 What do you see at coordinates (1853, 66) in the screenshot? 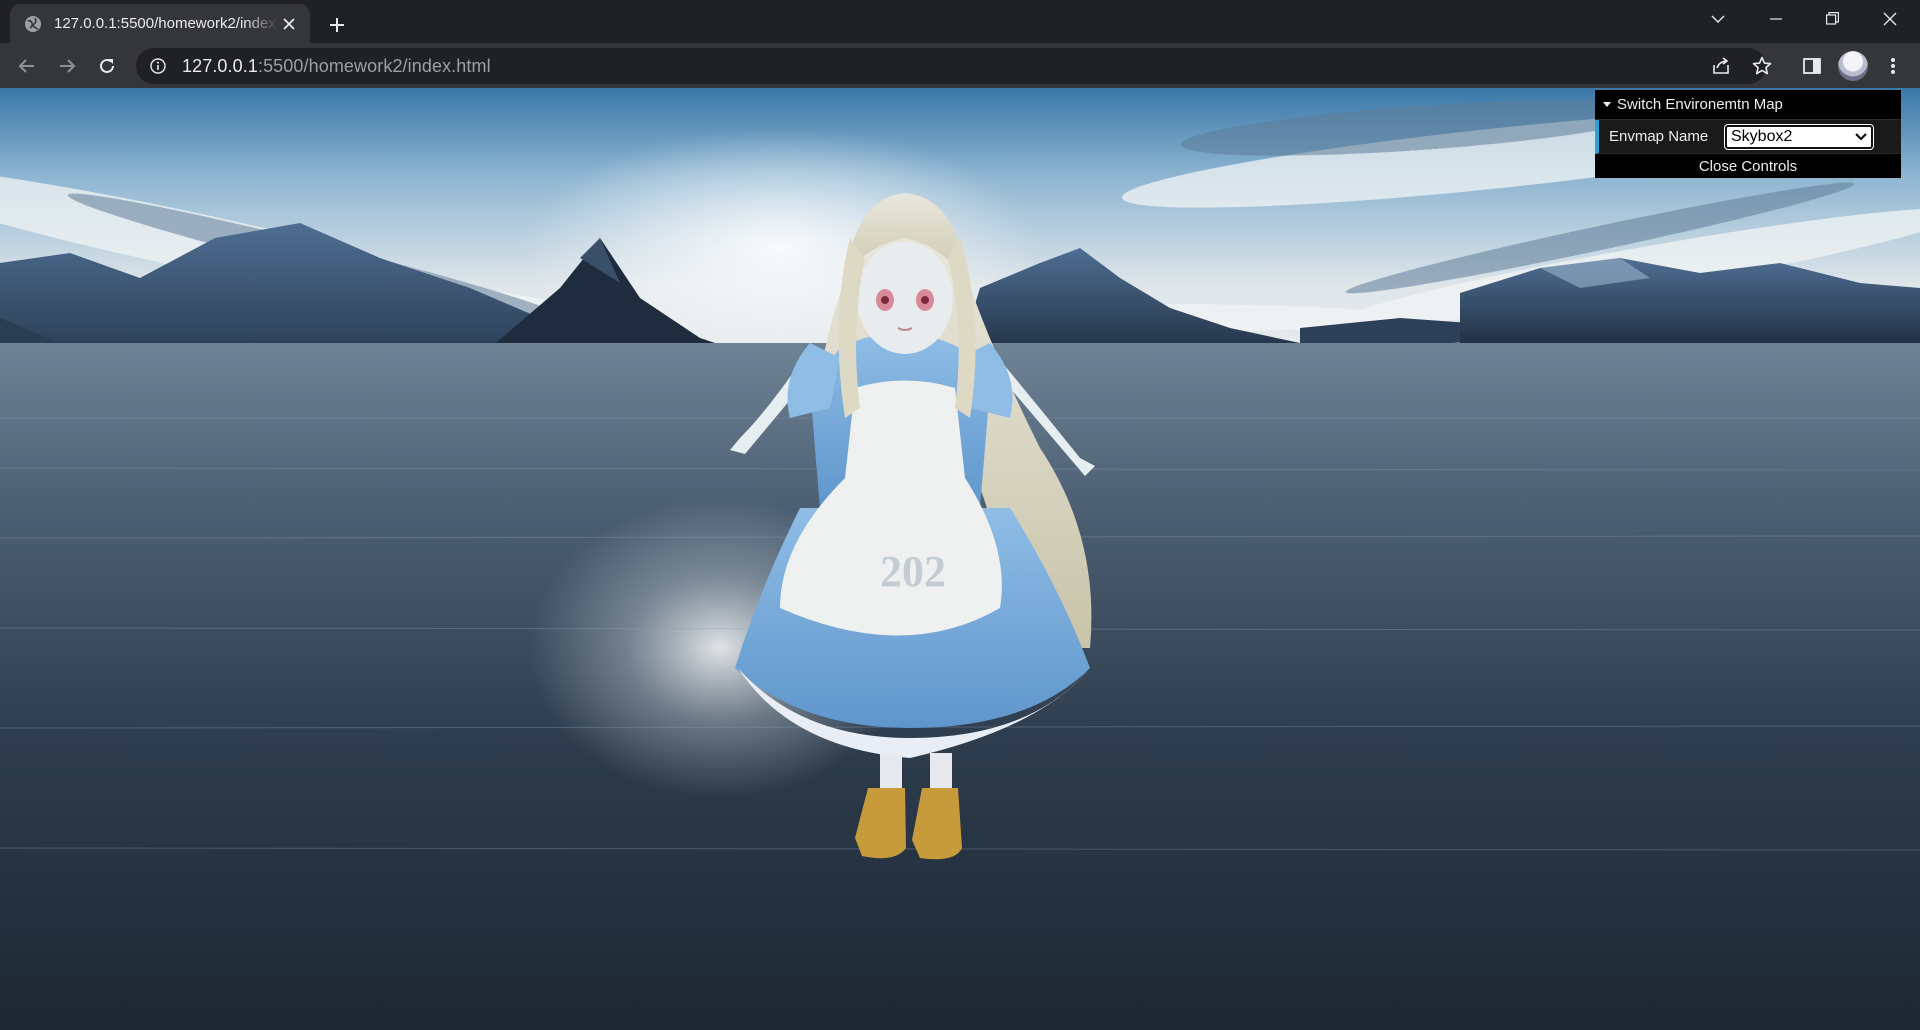
I see `profile-avatar` at bounding box center [1853, 66].